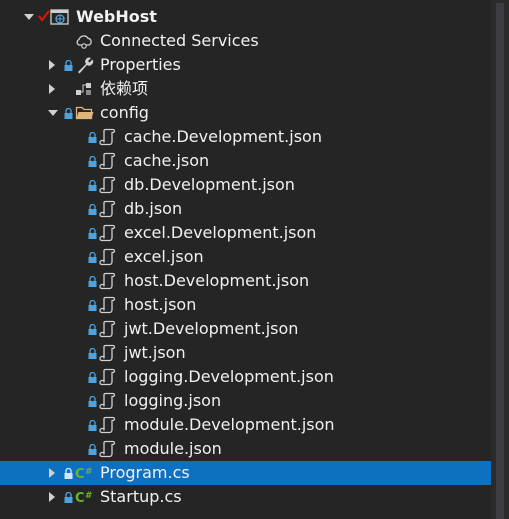 This screenshot has width=509, height=519. What do you see at coordinates (44, 17) in the screenshot?
I see `red-check-icon` at bounding box center [44, 17].